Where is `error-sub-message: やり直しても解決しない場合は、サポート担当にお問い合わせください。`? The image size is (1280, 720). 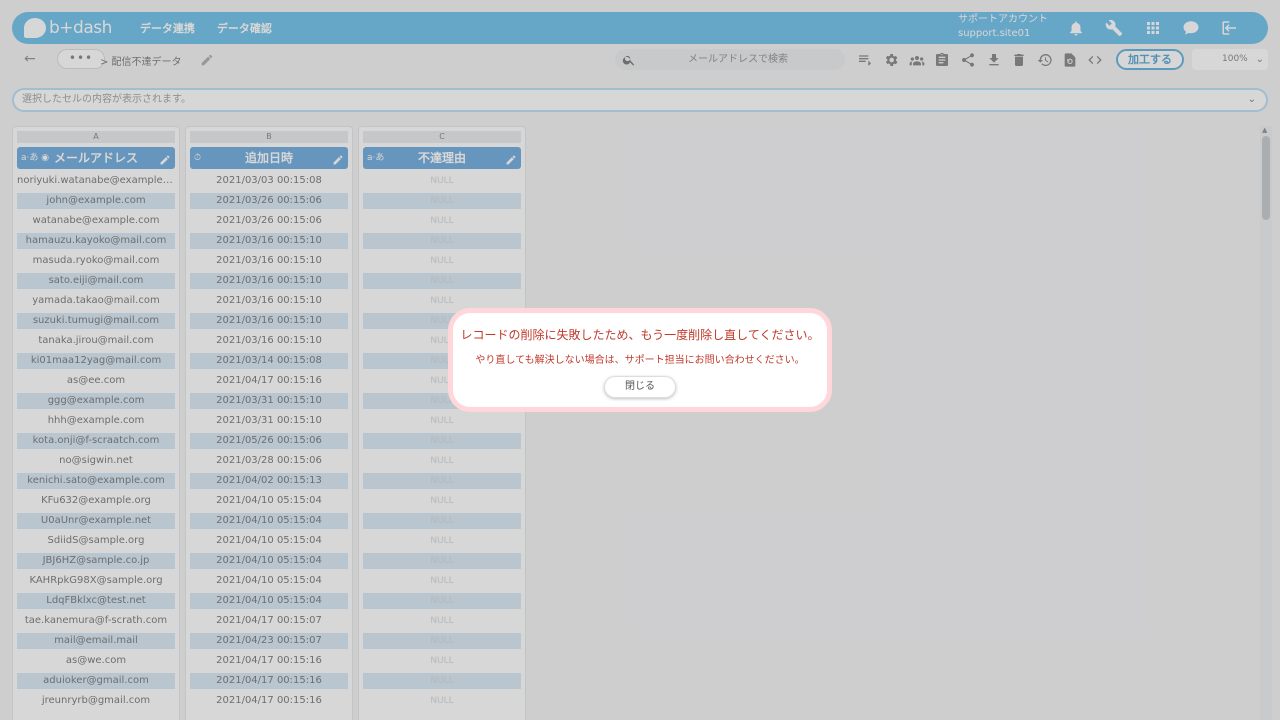
error-sub-message: やり直しても解決しない場合は、サポート担当にお問い合わせください。 is located at coordinates (640, 360).